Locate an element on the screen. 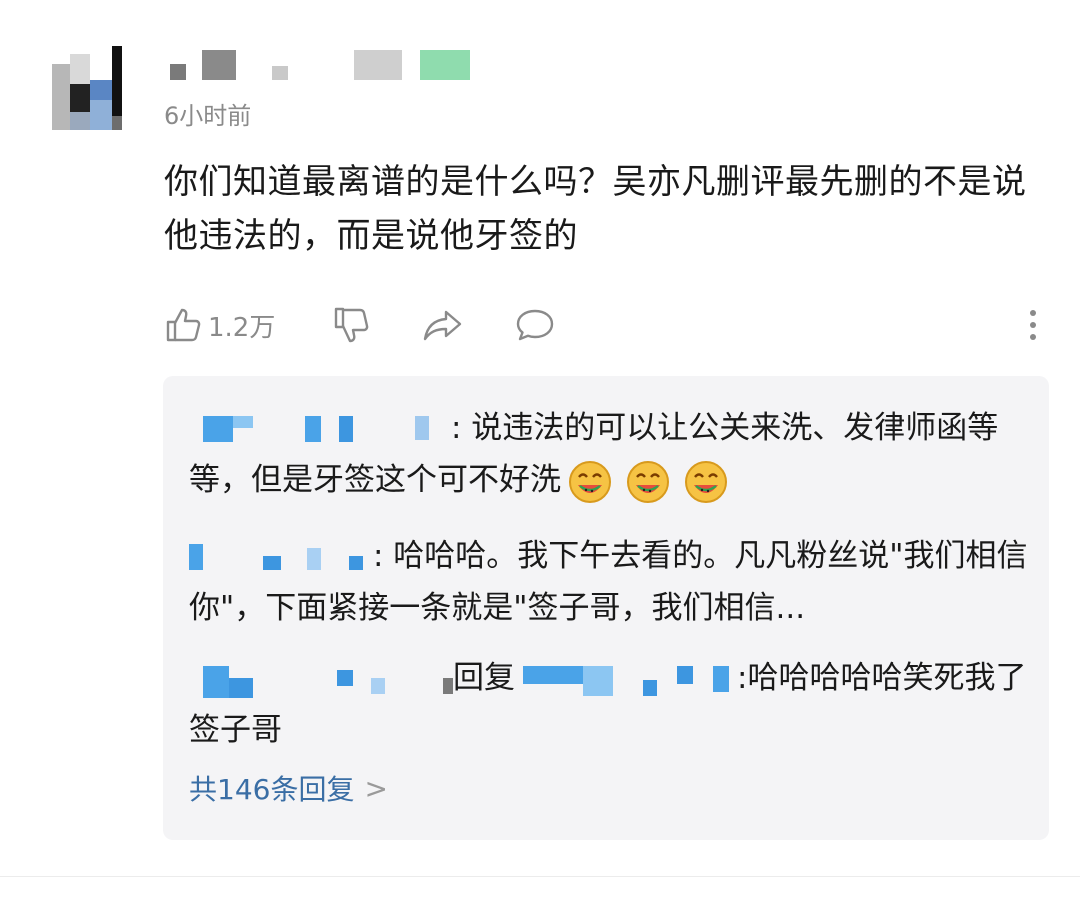  comment-text: 你们知道最离谱的是什么吗？吴亦凡删评最先删的不是说他违法的，而是说他牙签的 is located at coordinates (595, 209).